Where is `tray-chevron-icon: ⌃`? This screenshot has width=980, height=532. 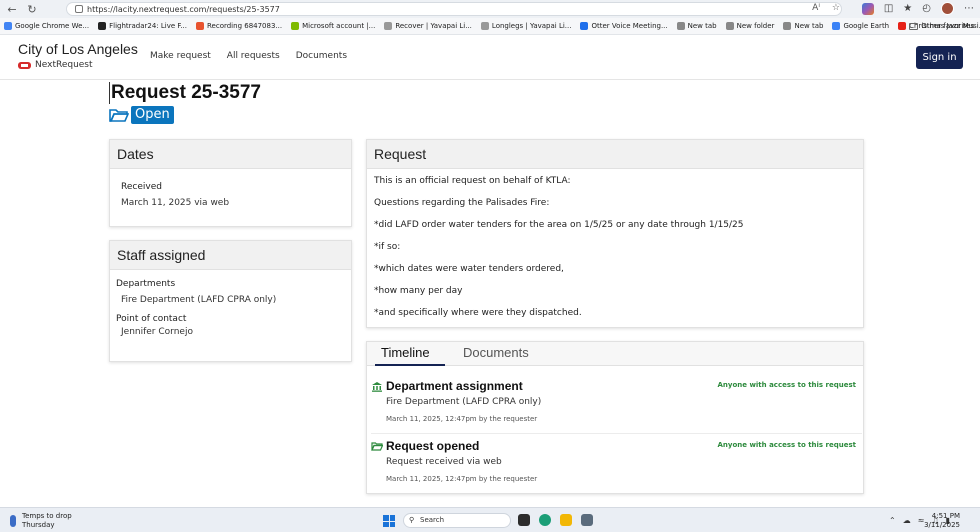
tray-chevron-icon: ⌃ is located at coordinates (892, 520).